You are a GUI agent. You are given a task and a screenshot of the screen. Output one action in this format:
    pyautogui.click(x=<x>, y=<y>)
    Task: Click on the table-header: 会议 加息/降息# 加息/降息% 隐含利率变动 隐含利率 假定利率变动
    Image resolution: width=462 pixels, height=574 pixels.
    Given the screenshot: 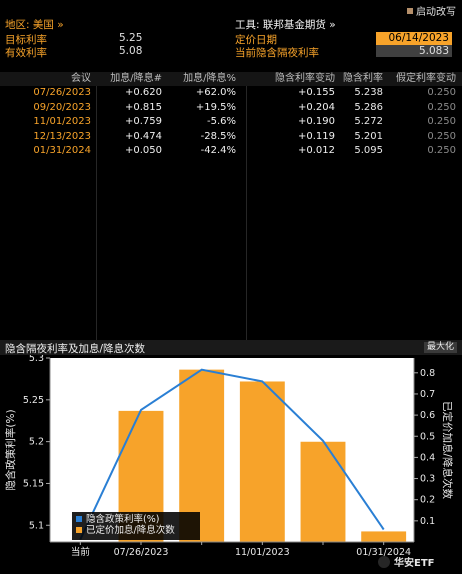 What is the action you would take?
    pyautogui.click(x=231, y=79)
    